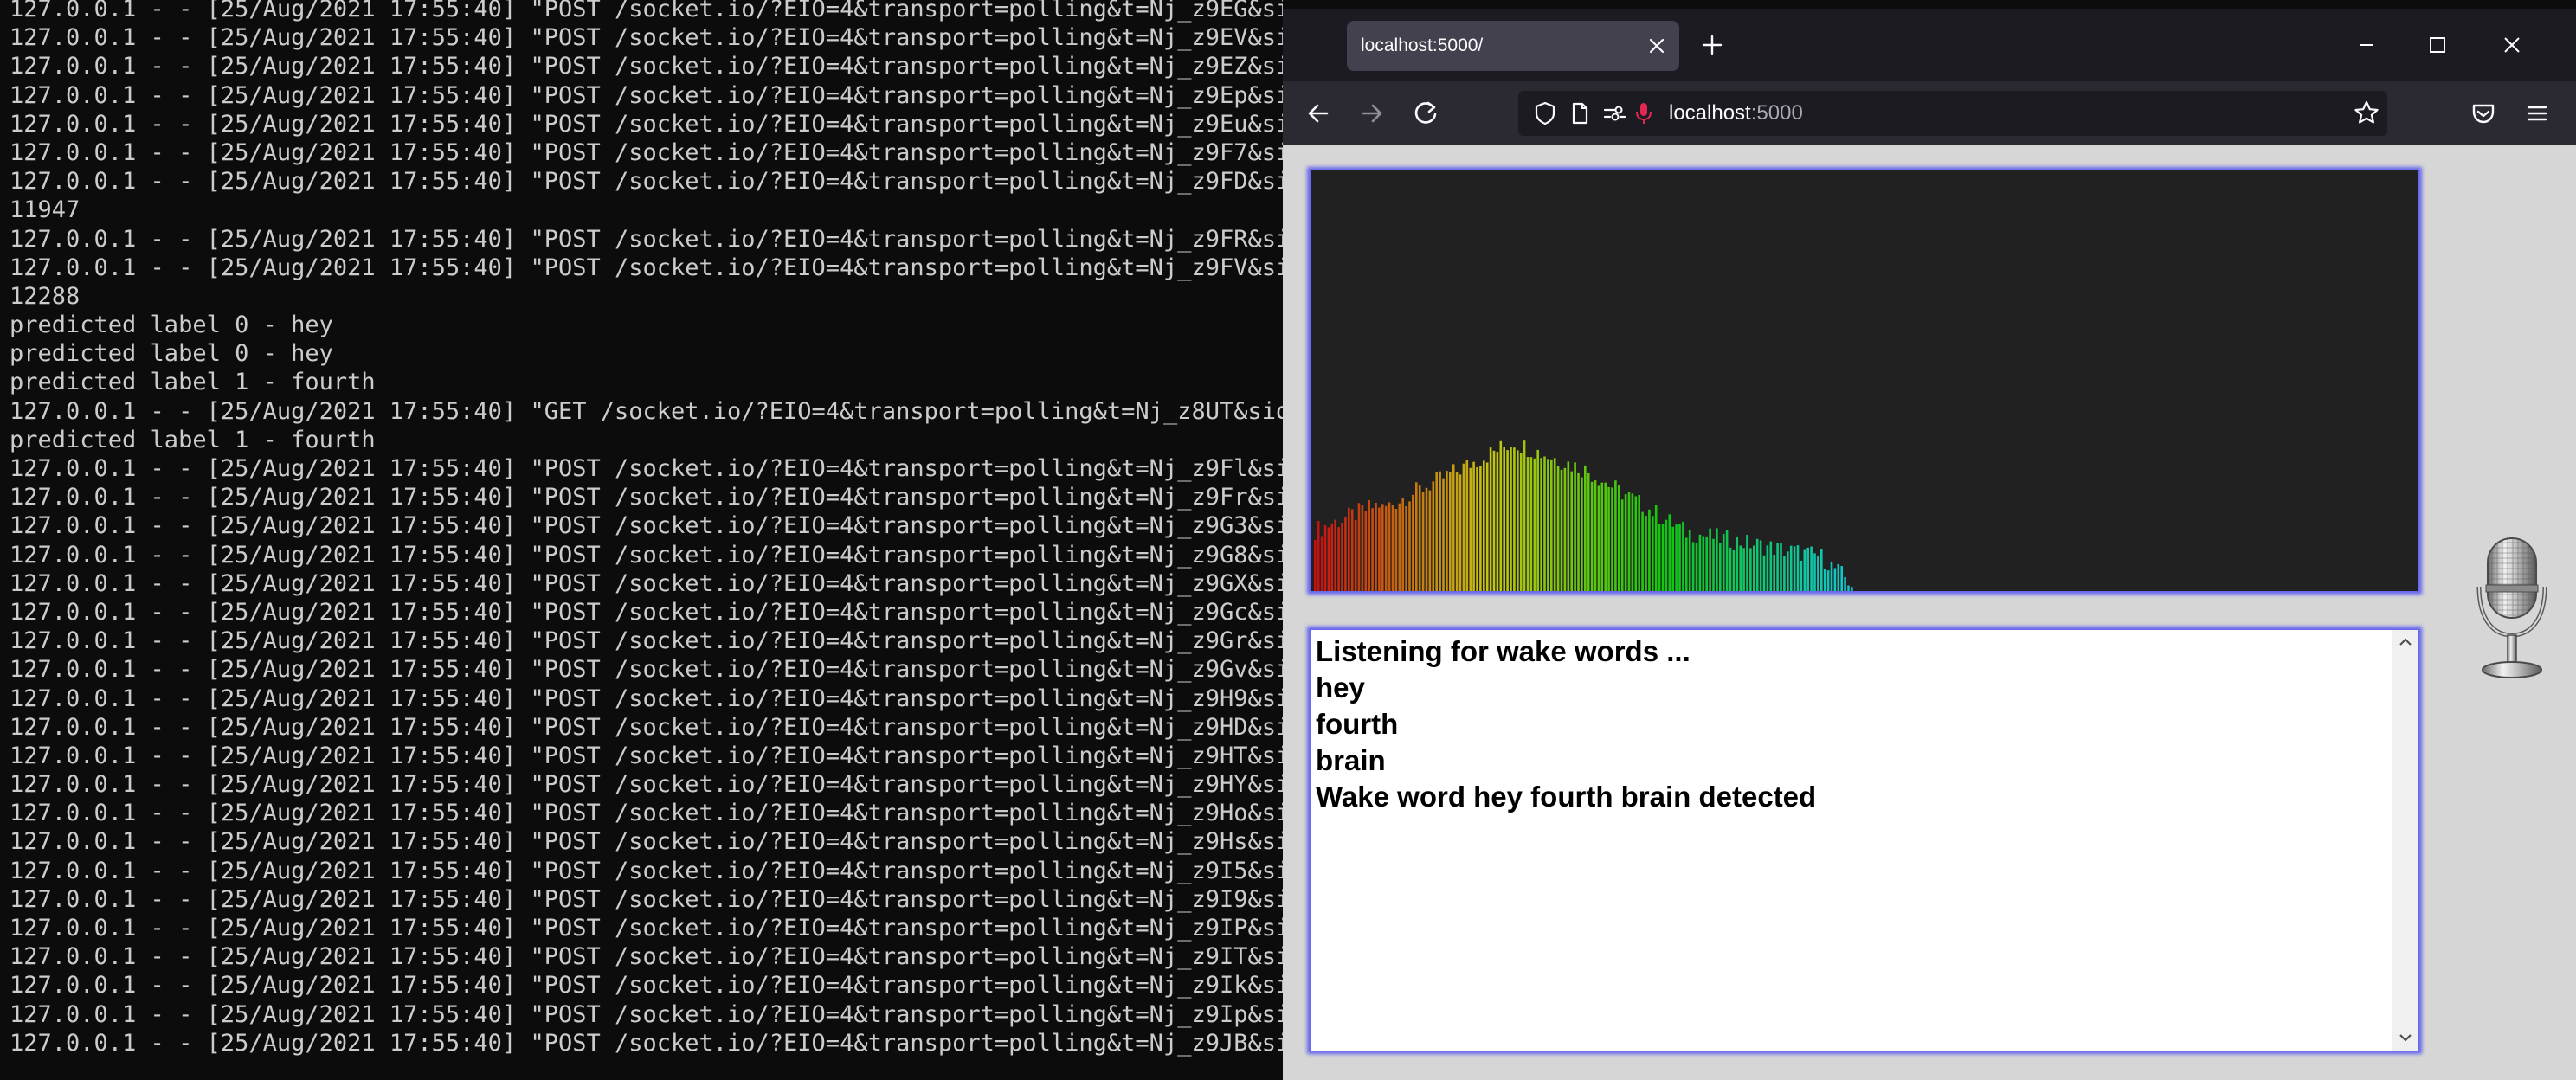 Image resolution: width=2576 pixels, height=1080 pixels. I want to click on minimize-icon, so click(2366, 45).